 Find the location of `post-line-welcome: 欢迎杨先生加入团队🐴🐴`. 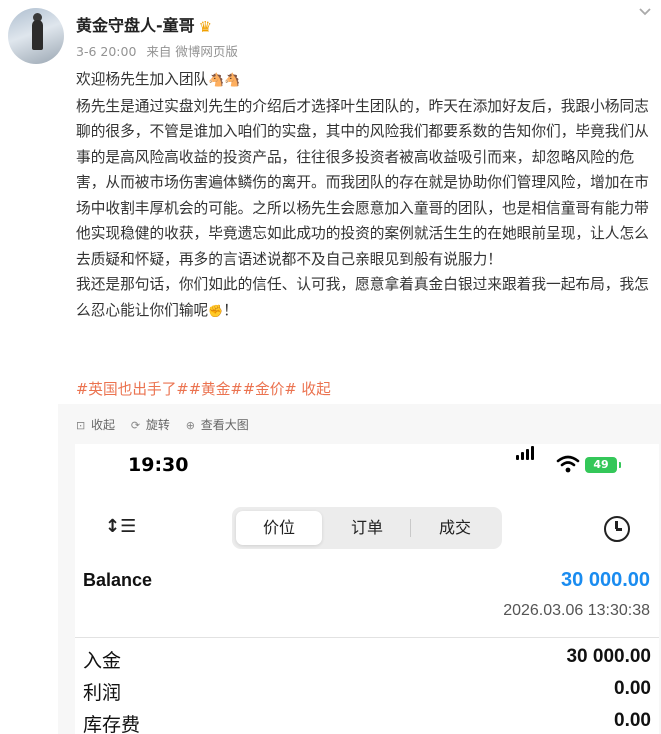

post-line-welcome: 欢迎杨先生加入团队🐴🐴 is located at coordinates (368, 80).